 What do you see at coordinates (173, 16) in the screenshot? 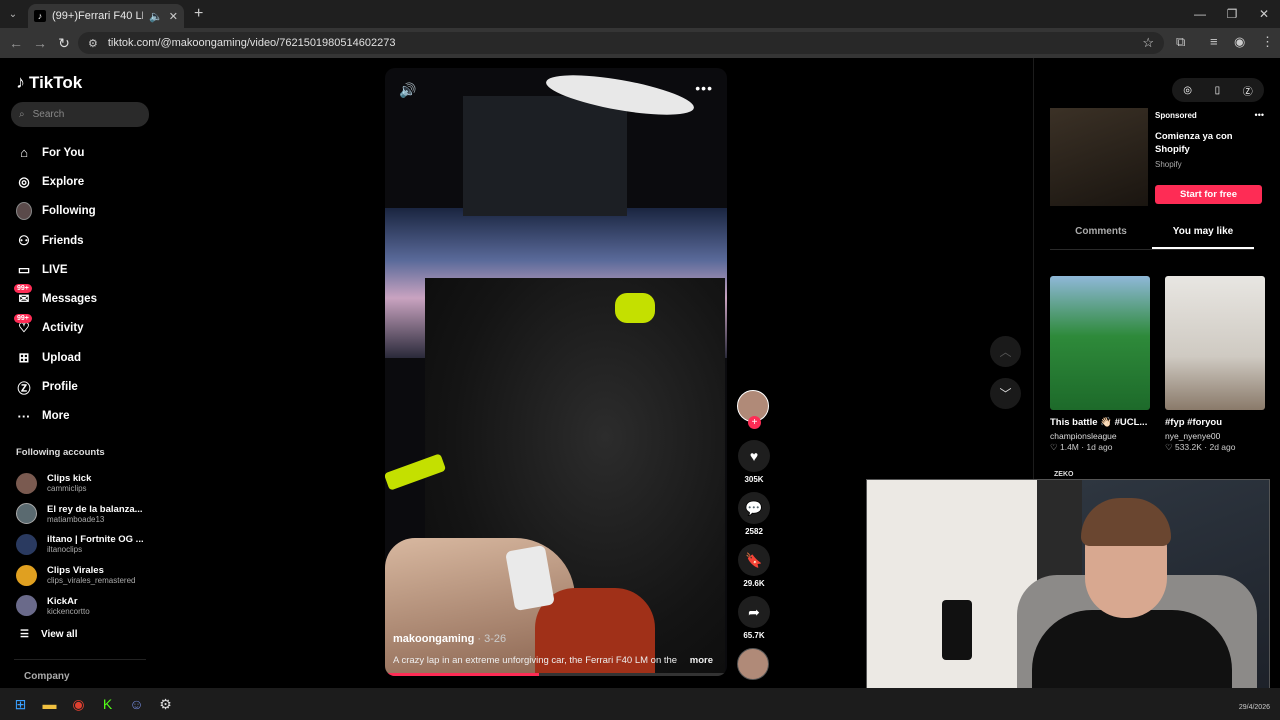
I see `close-tab-icon: ✕` at bounding box center [173, 16].